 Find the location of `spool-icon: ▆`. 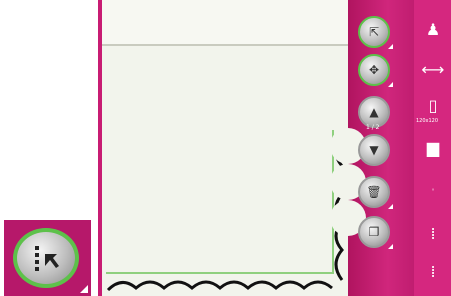

spool-icon: ▆ is located at coordinates (433, 148).